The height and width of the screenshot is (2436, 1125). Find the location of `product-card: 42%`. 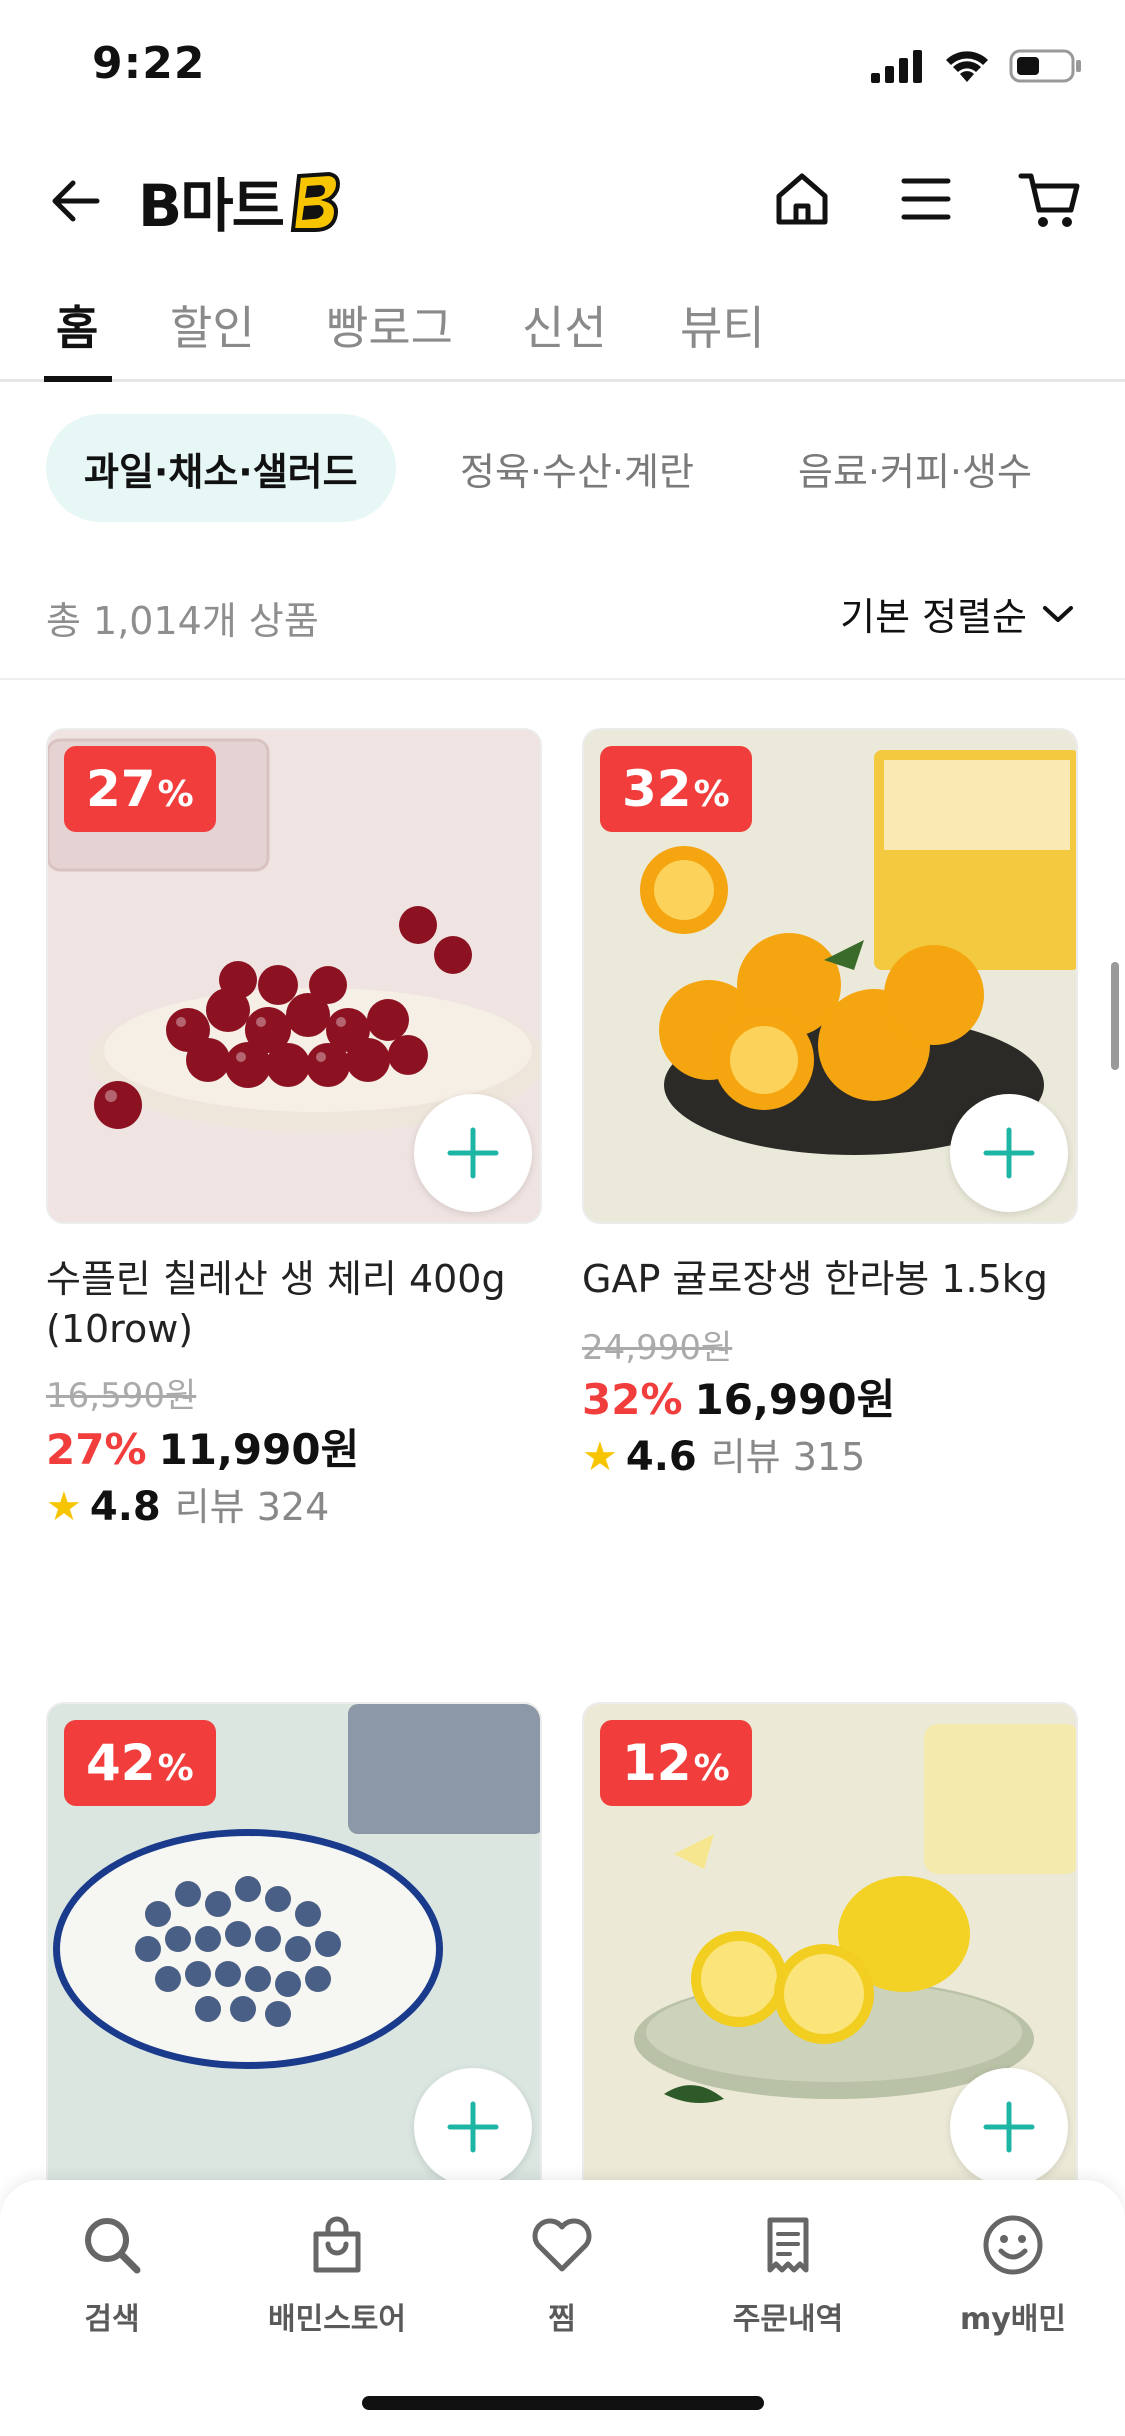

product-card: 42% is located at coordinates (294, 1950).